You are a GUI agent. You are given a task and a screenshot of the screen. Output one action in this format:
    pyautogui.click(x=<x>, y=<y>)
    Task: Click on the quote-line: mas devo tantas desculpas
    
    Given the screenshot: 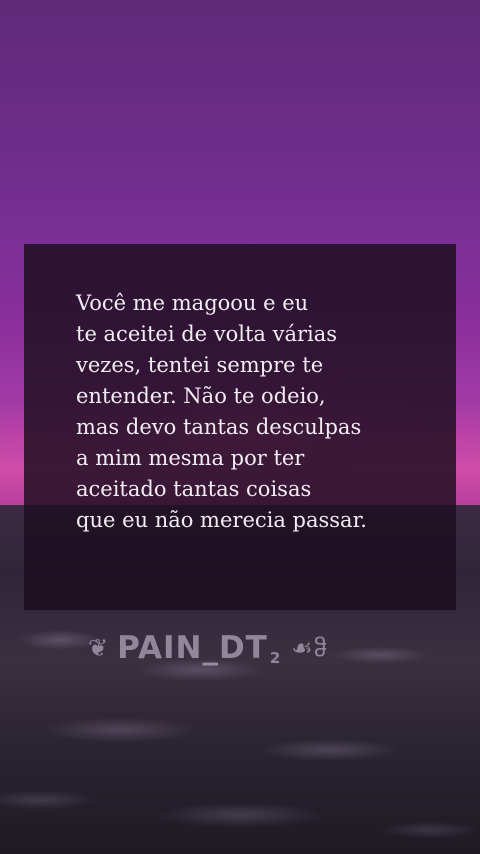 What is the action you would take?
    pyautogui.click(x=219, y=427)
    